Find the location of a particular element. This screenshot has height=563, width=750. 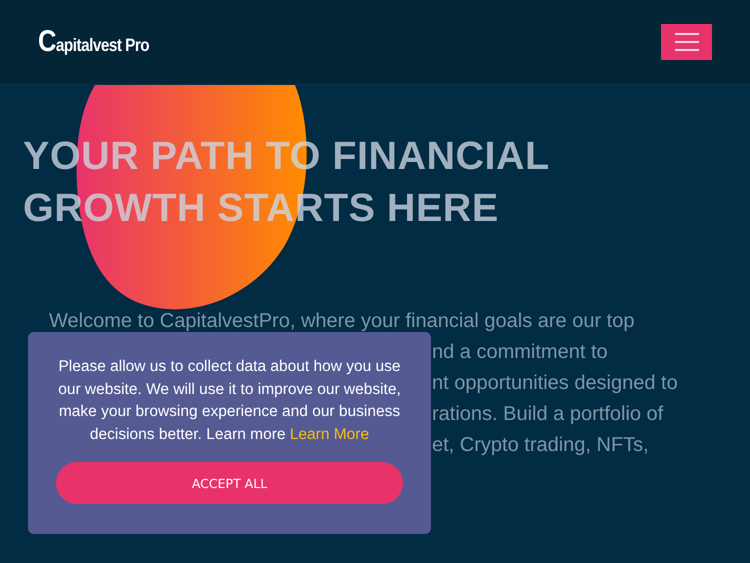

menu-button is located at coordinates (686, 42).